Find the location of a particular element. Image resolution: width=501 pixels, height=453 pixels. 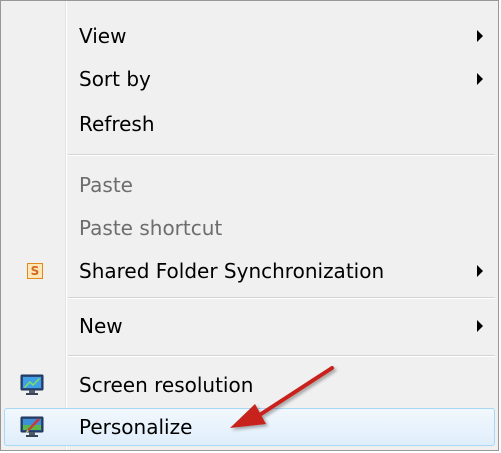

menu-item-view: View is located at coordinates (249, 36).